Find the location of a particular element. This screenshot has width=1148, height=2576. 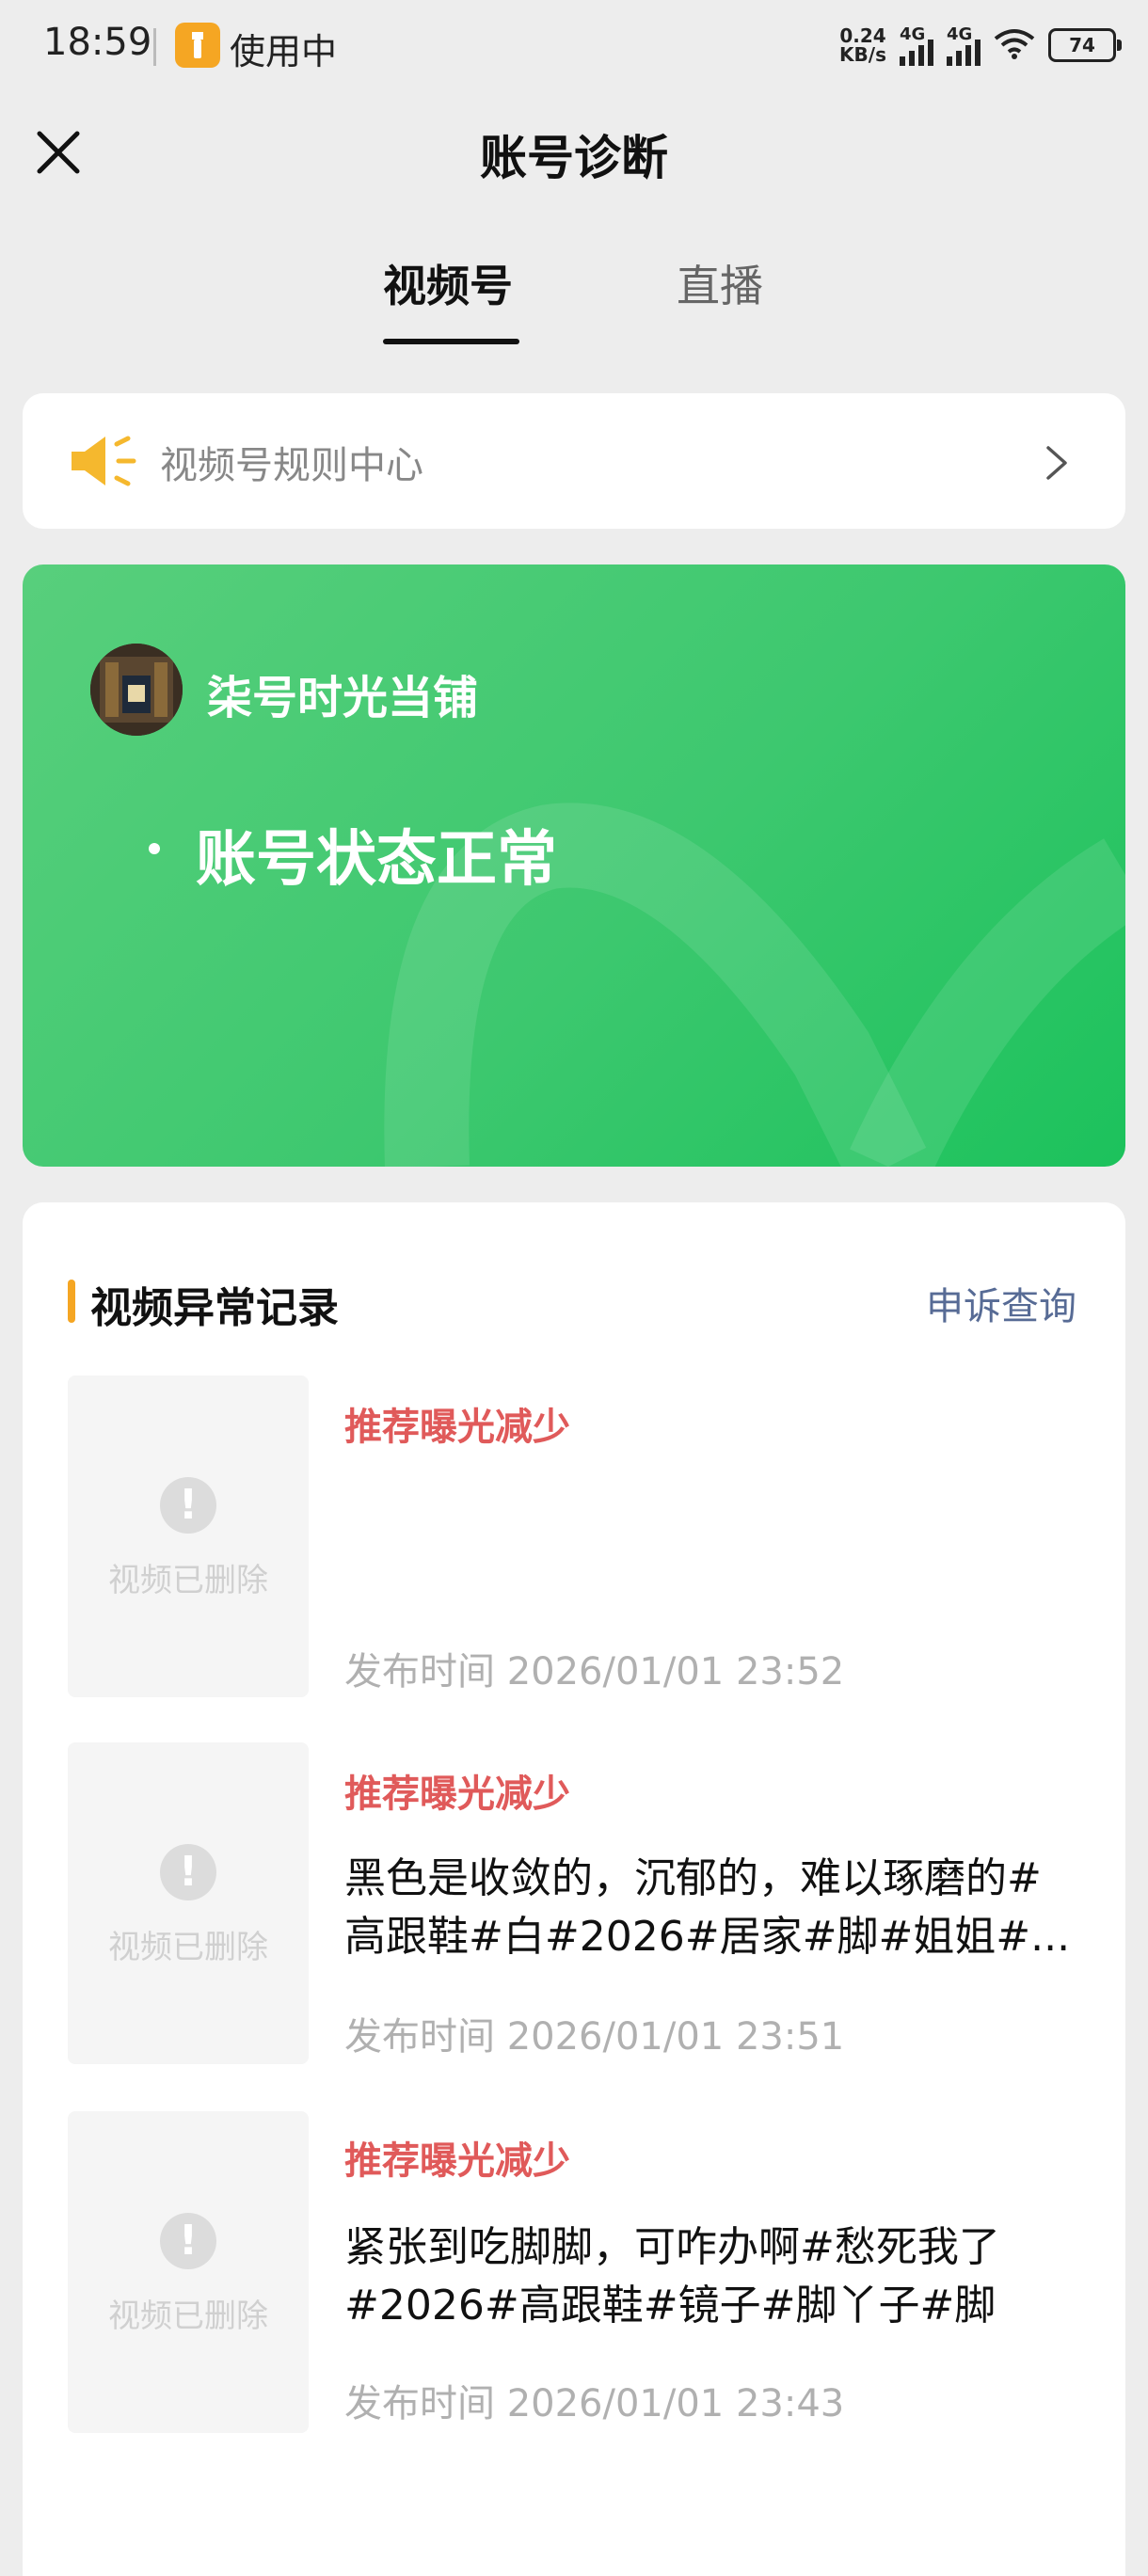

record-description: 紧张到吃脚脚，可咋办啊#愁死我了#2026#高跟鞋#镜子#脚丫子#脚 is located at coordinates (672, 2276).